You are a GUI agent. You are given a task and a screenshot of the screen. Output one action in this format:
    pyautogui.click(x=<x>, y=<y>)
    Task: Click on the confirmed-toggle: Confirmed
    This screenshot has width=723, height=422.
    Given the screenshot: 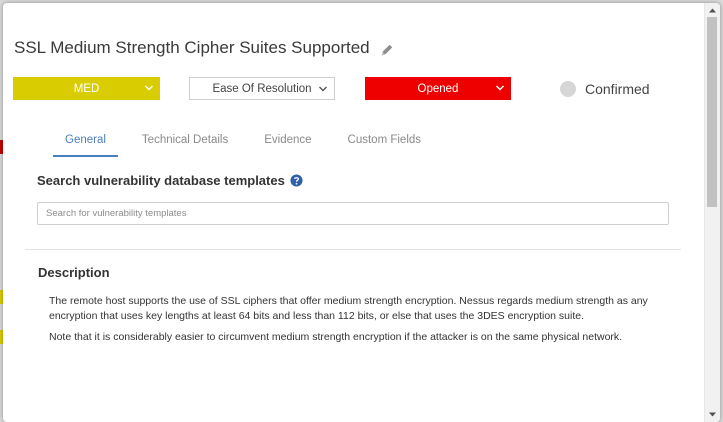 What is the action you would take?
    pyautogui.click(x=605, y=89)
    